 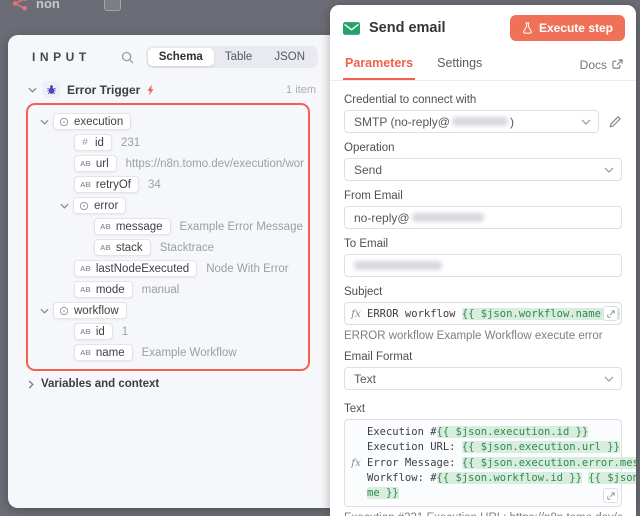 What do you see at coordinates (540, 447) in the screenshot?
I see `expression-token: {{ $json.execution.url }}` at bounding box center [540, 447].